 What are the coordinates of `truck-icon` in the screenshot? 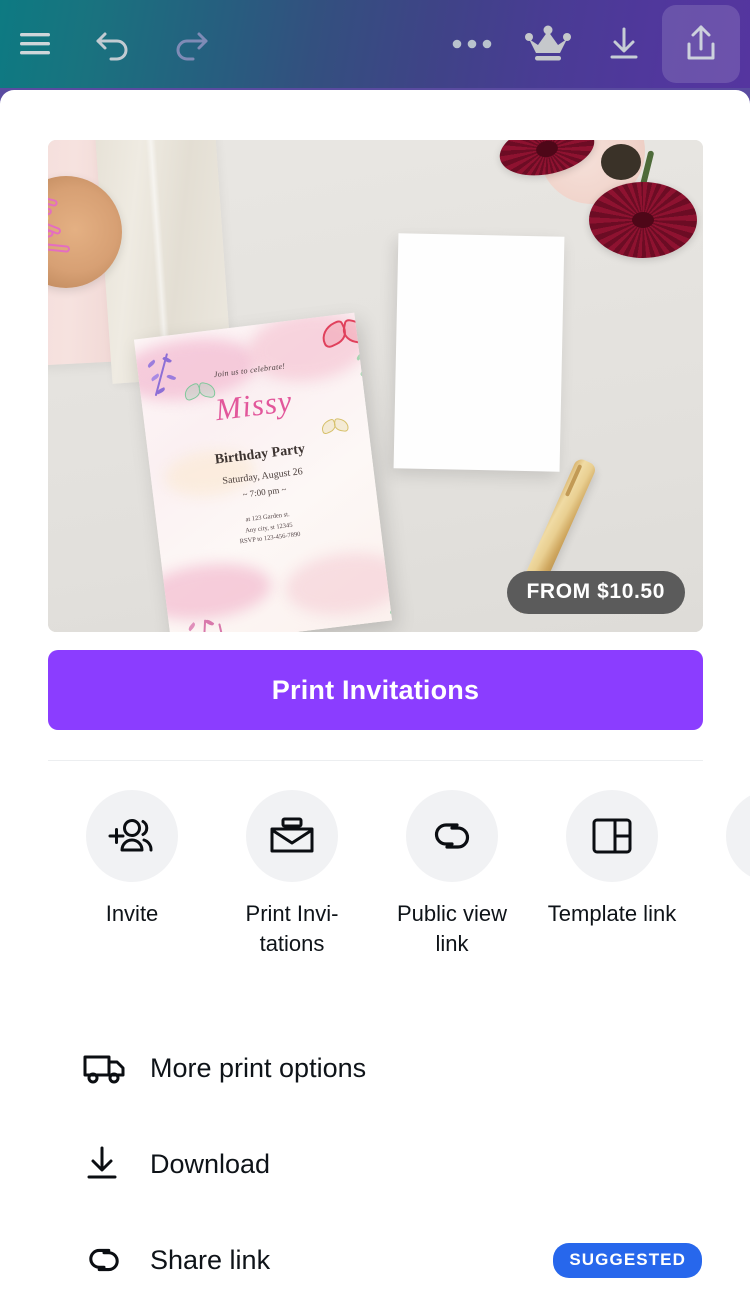 It's located at (104, 1069).